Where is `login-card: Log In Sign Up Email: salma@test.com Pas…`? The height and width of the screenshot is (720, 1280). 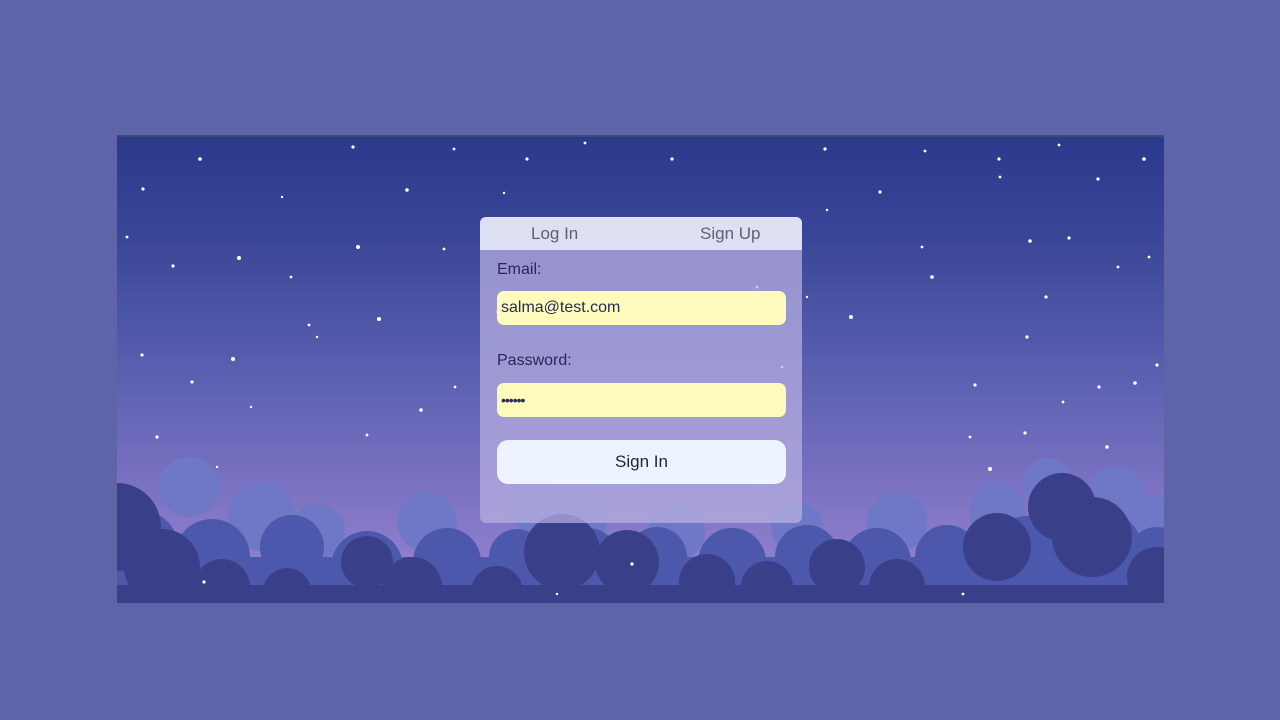
login-card: Log In Sign Up Email: salma@test.com Pas… is located at coordinates (641, 370).